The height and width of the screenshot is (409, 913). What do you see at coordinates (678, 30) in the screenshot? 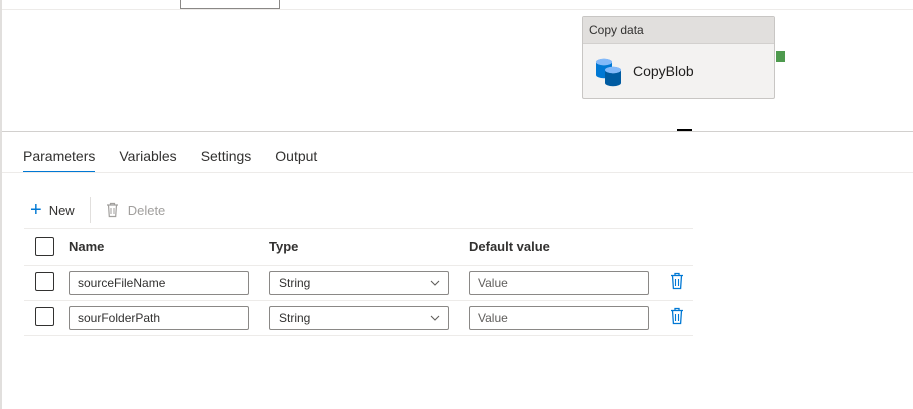
I see `activity-type-label: Copy data` at bounding box center [678, 30].